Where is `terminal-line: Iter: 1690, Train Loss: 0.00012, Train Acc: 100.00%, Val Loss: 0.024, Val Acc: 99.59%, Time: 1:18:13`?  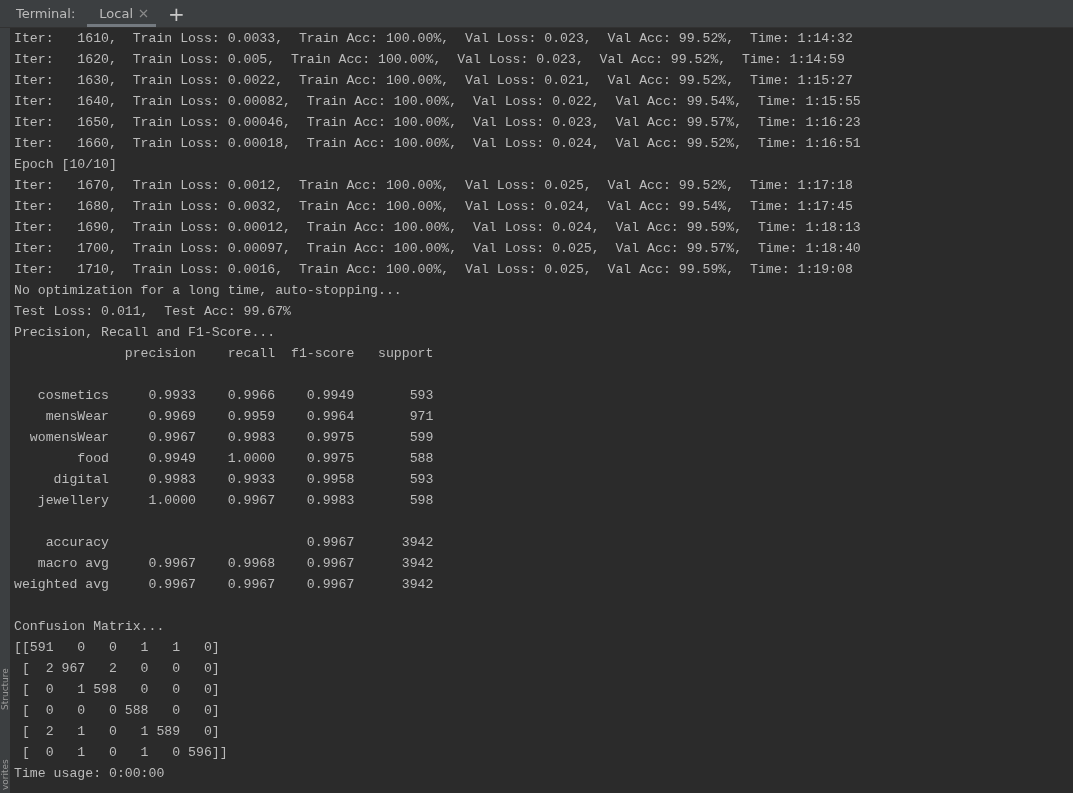 terminal-line: Iter: 1690, Train Loss: 0.00012, Train Acc: 100.00%, Val Loss: 0.024, Val Acc: 99.59%, Time: 1:18:13 is located at coordinates (437, 228).